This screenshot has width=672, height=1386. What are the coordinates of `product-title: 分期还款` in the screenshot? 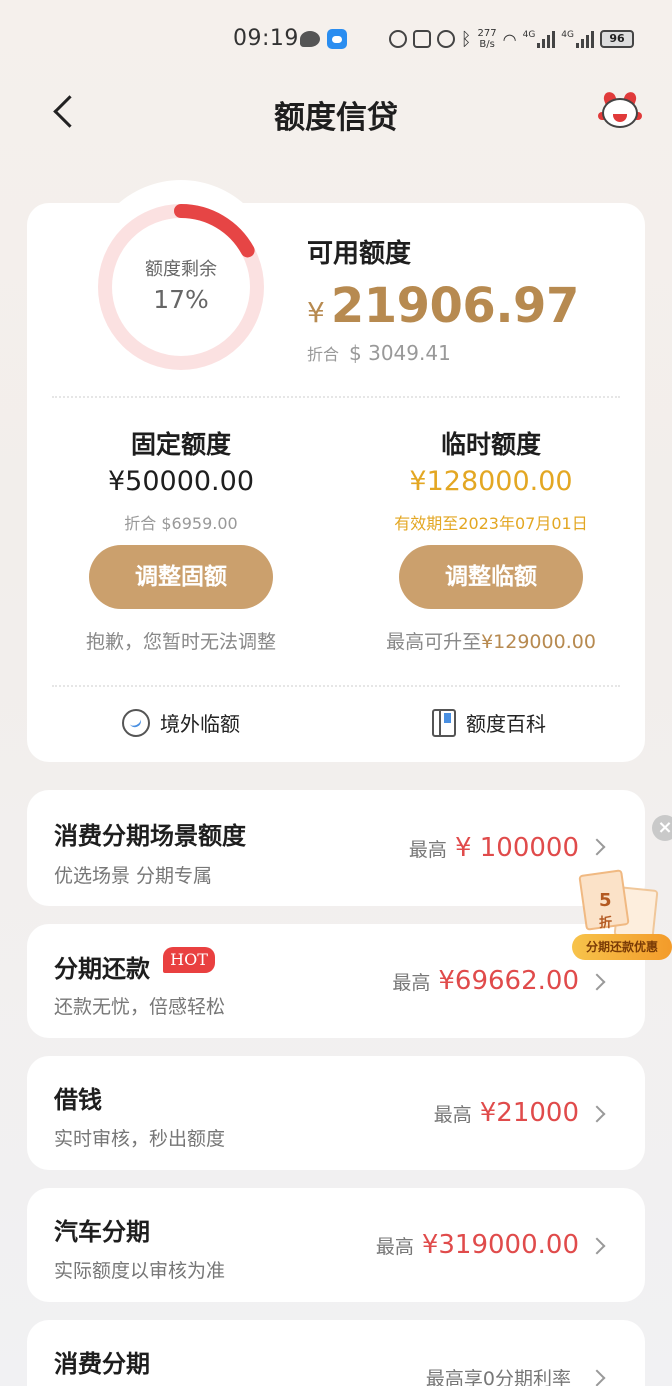 It's located at (102, 969).